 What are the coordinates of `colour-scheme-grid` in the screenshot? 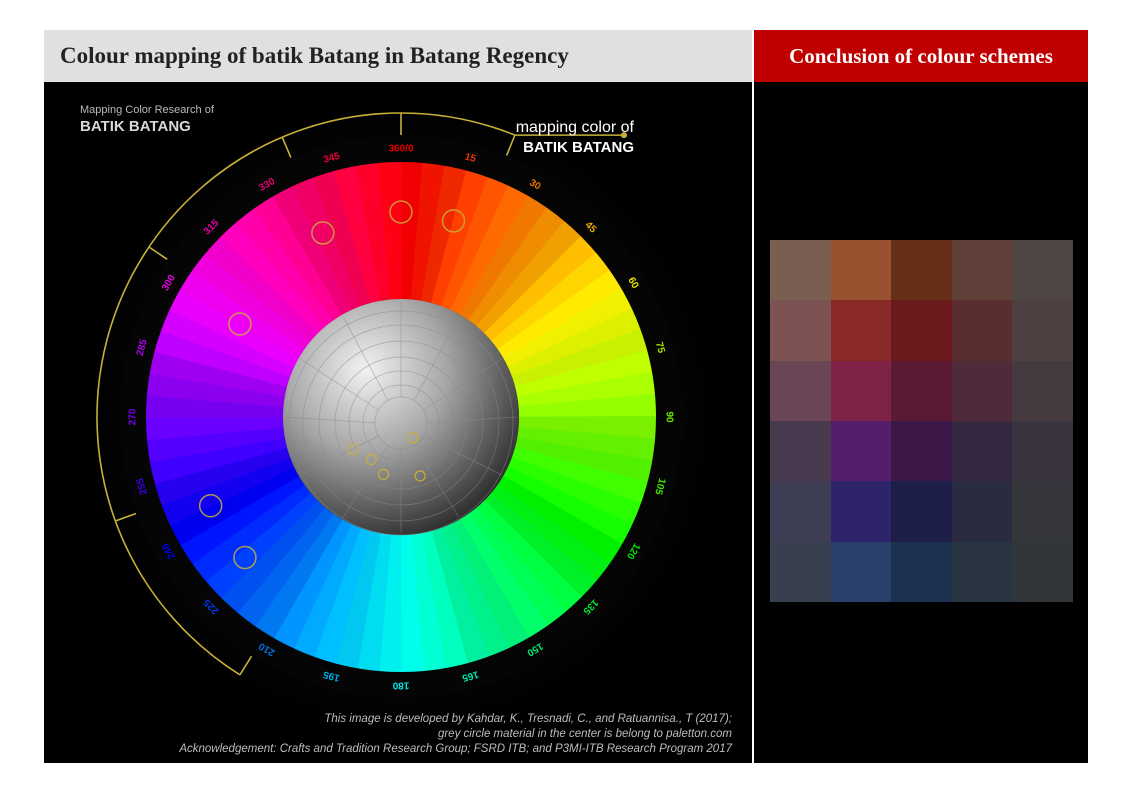 It's located at (921, 421).